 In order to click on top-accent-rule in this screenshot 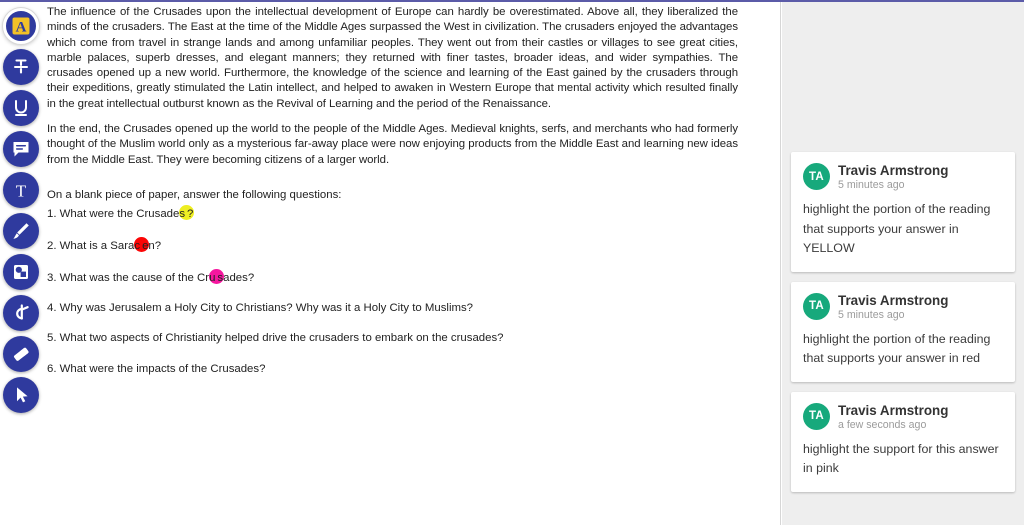, I will do `click(512, 1)`.